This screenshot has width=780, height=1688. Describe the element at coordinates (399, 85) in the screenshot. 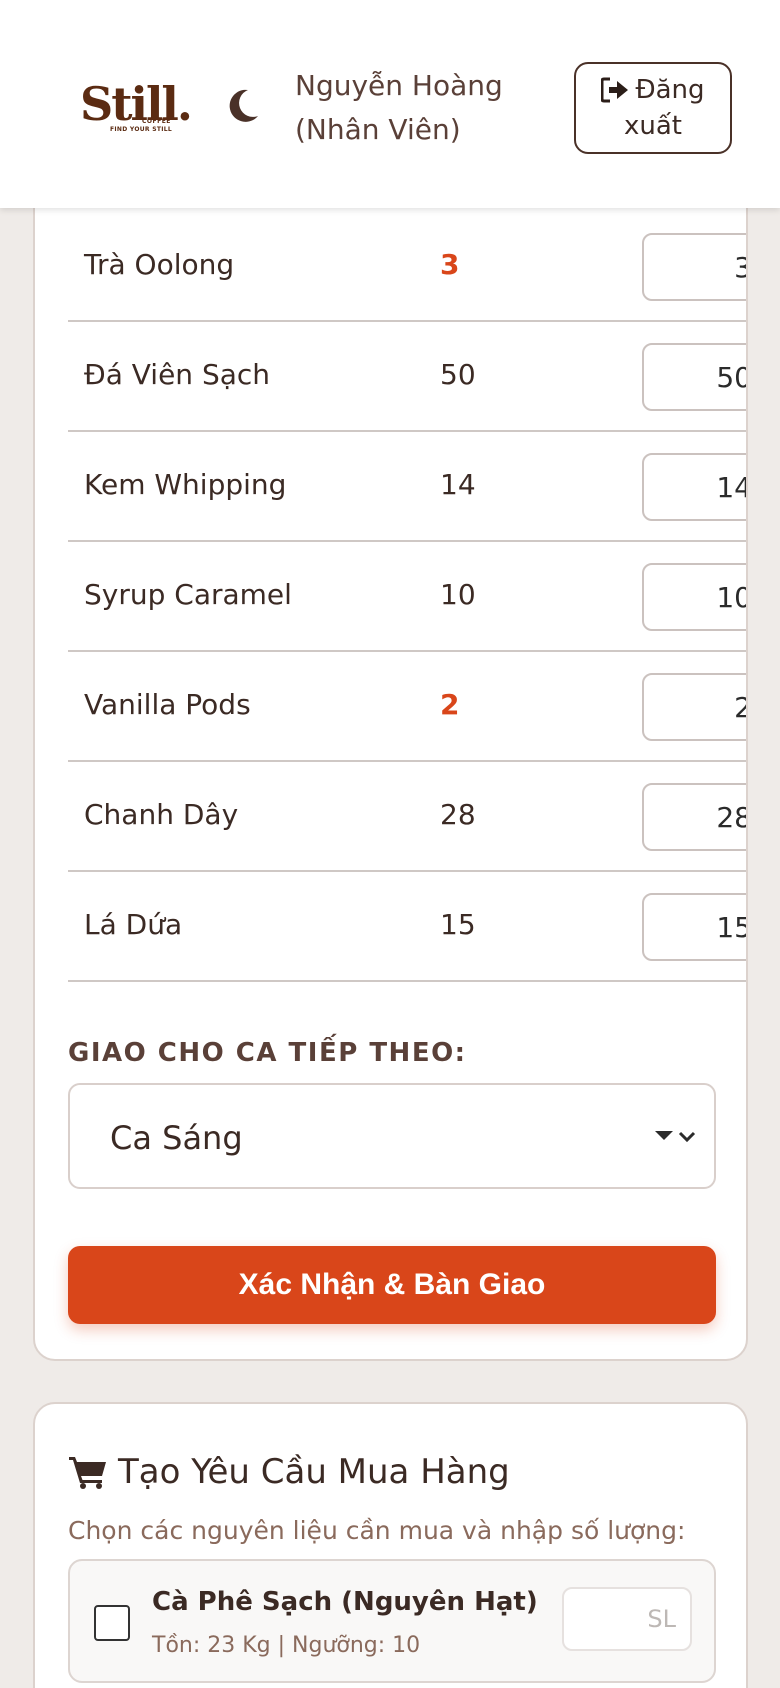

I see `user-name-line: Nguyễn Hoàng` at that location.